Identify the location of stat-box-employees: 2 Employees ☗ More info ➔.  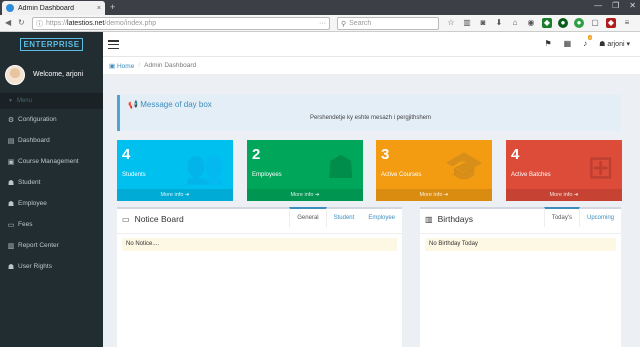
(305, 170).